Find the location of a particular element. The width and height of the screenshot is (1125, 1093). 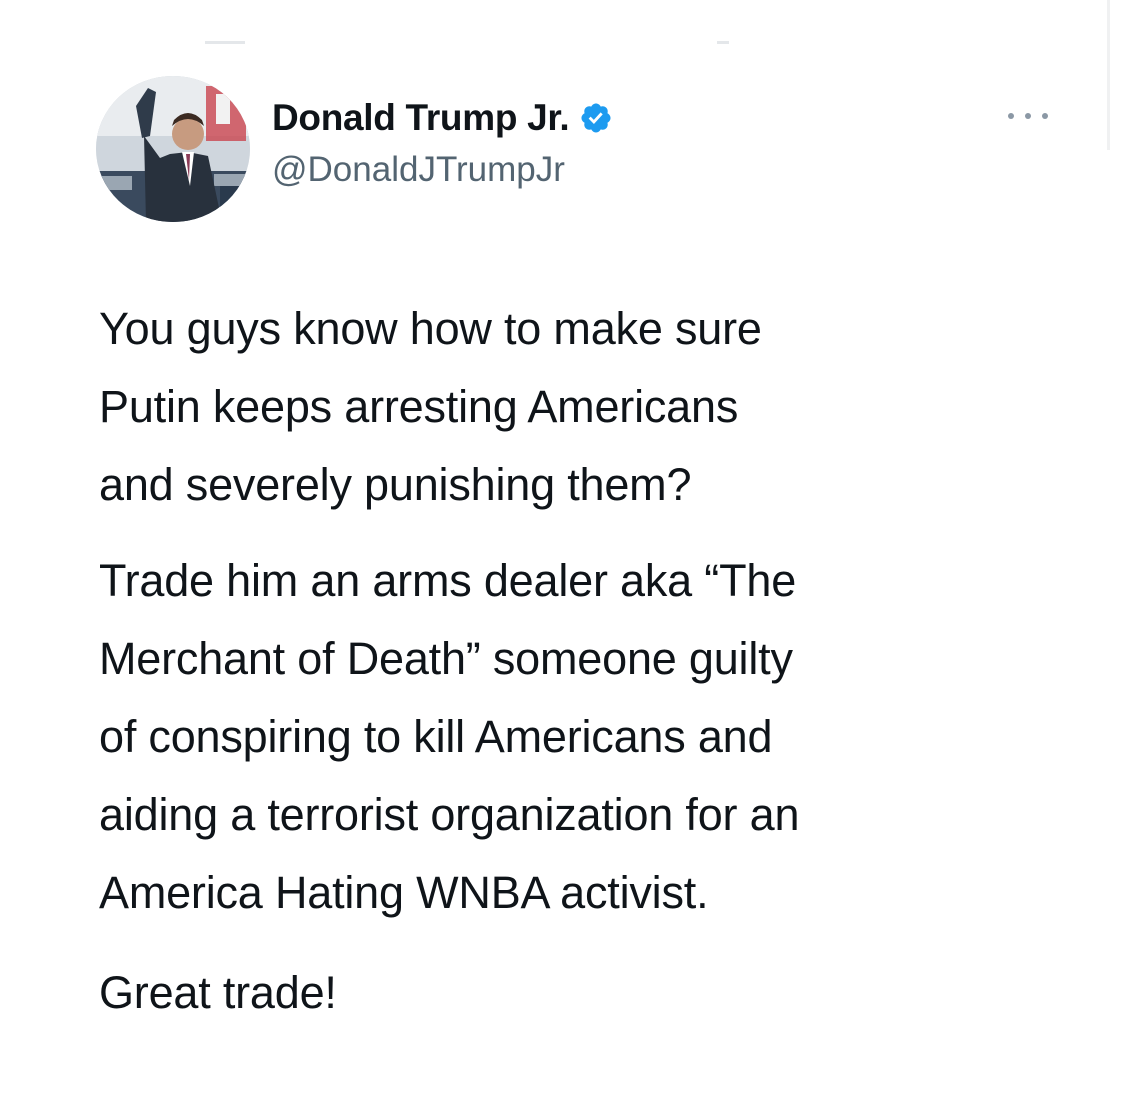

verified-badge-icon is located at coordinates (596, 118).